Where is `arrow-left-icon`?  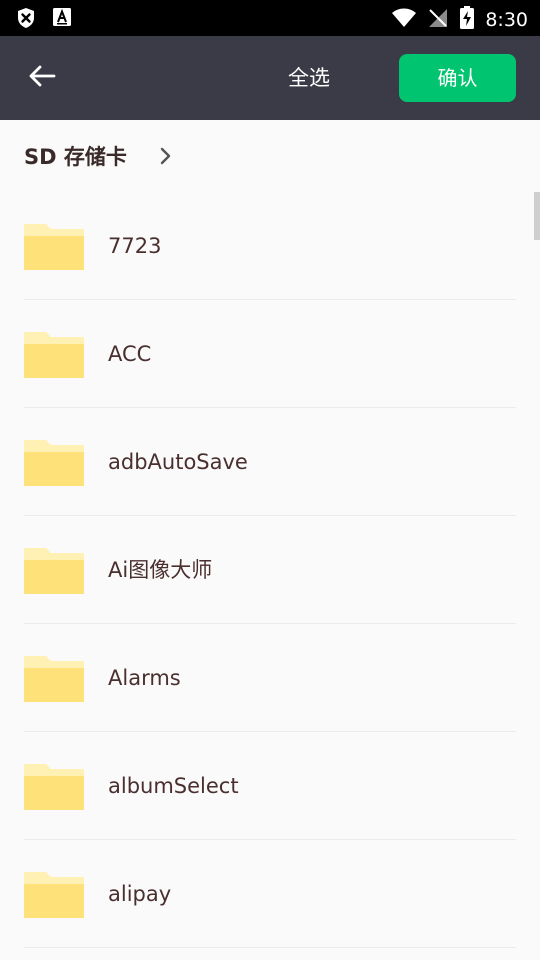
arrow-left-icon is located at coordinates (42, 78).